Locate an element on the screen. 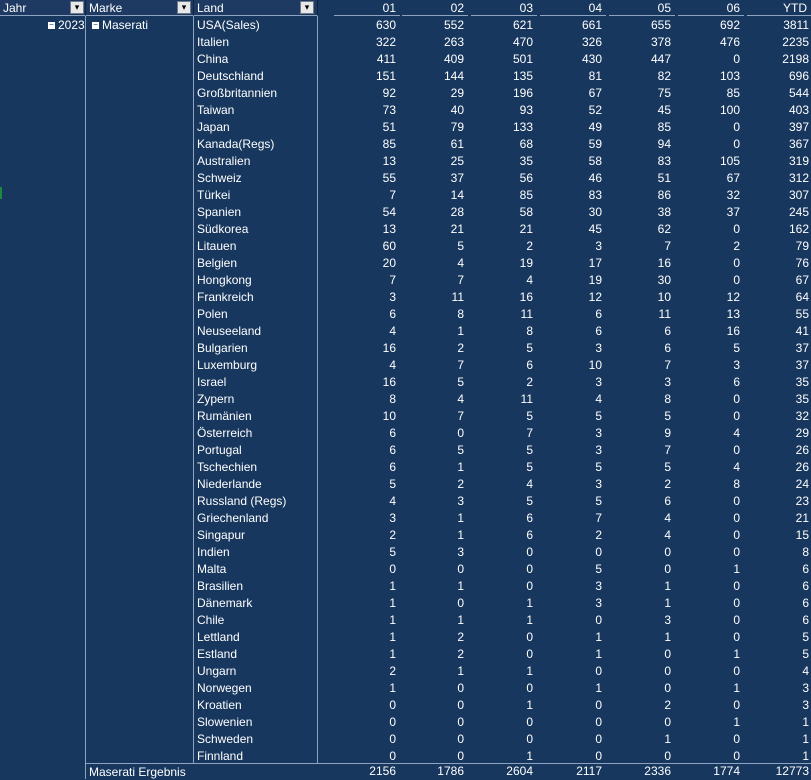 This screenshot has width=811, height=780. value-cell: 68 is located at coordinates (526, 144).